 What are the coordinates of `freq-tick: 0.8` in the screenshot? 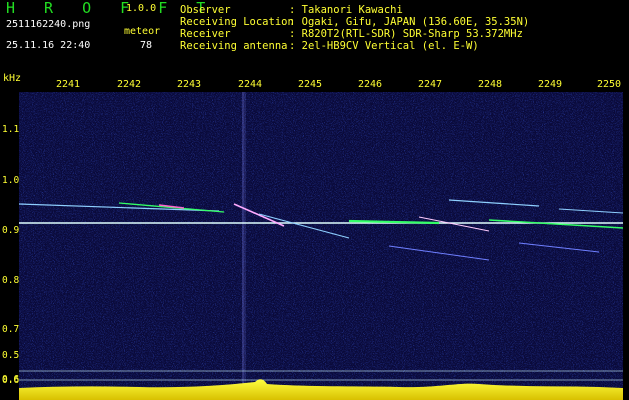 It's located at (11, 280).